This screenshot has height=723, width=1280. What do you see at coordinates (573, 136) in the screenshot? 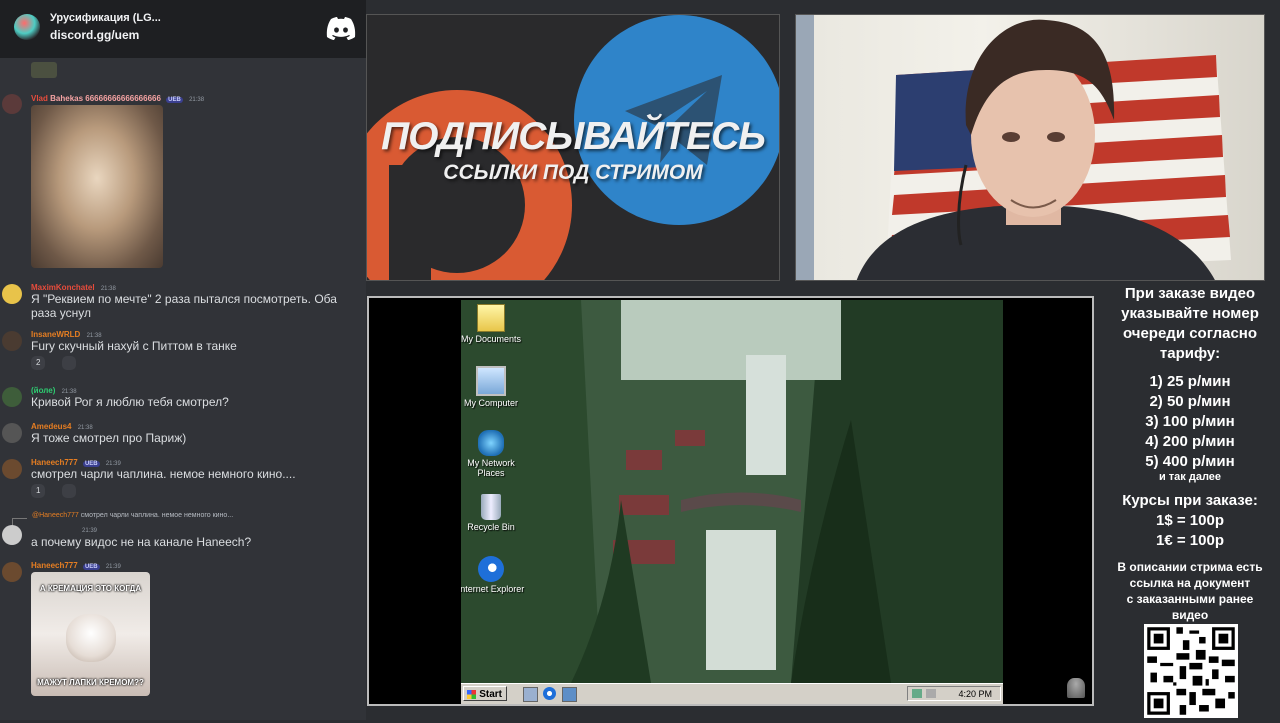
I see `promo-title: ПОДПИСЫВАЙТЕСЬ` at bounding box center [573, 136].